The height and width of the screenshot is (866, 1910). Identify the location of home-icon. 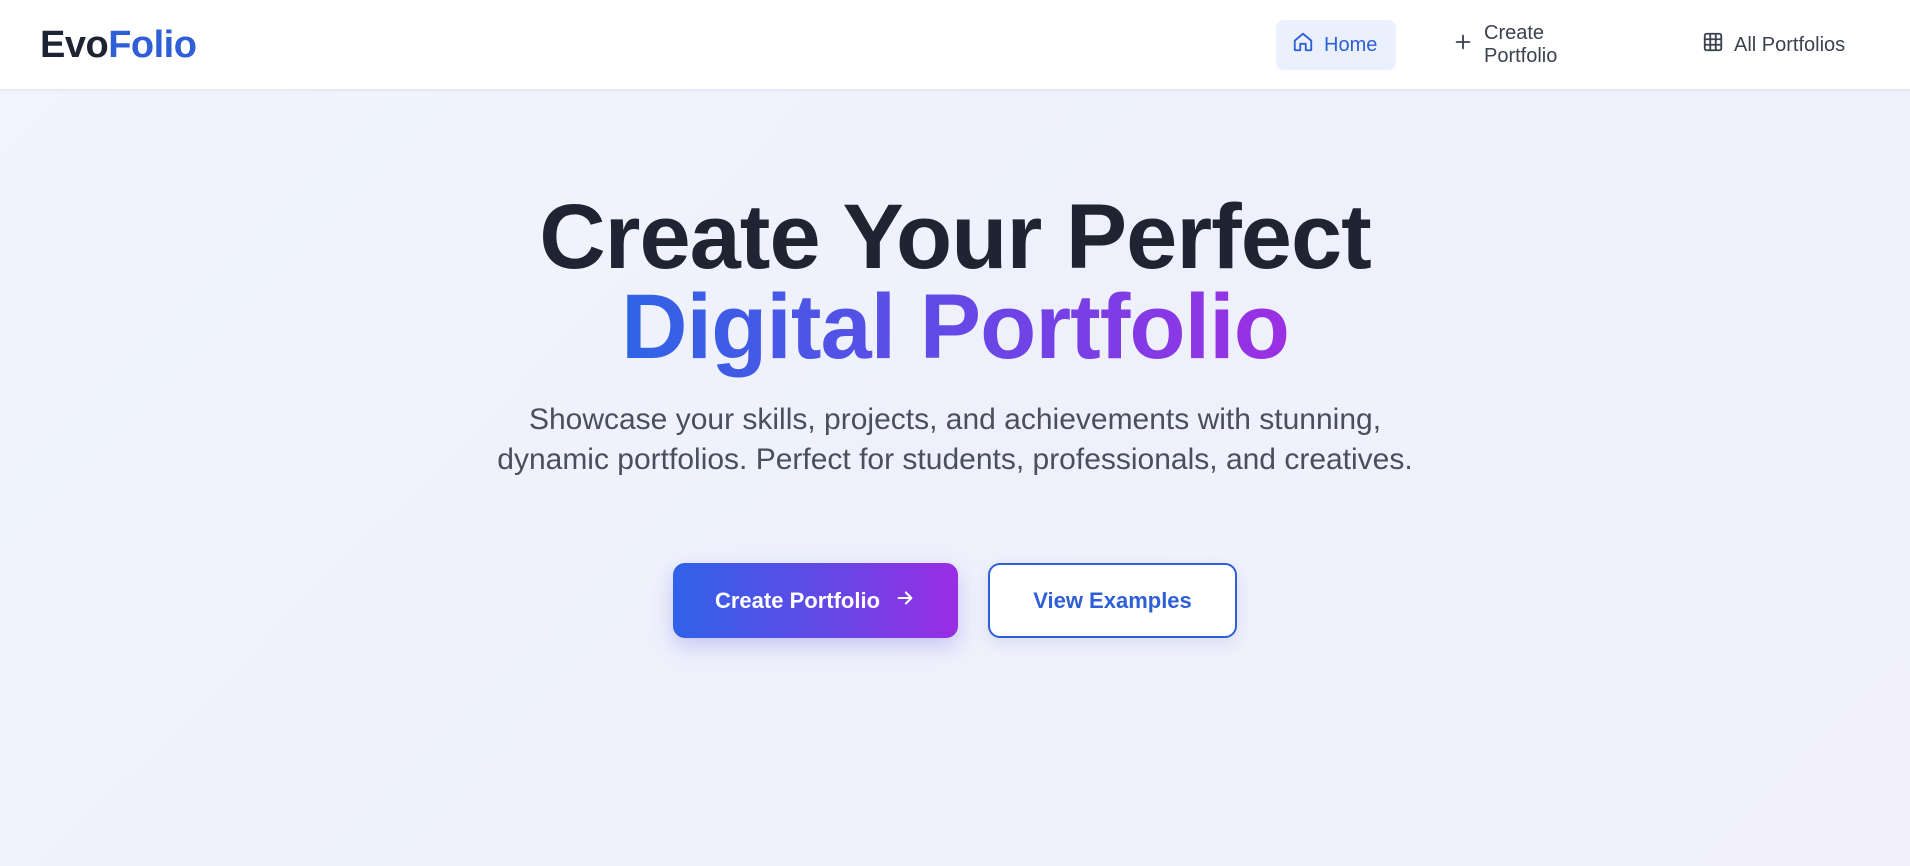
(1303, 45).